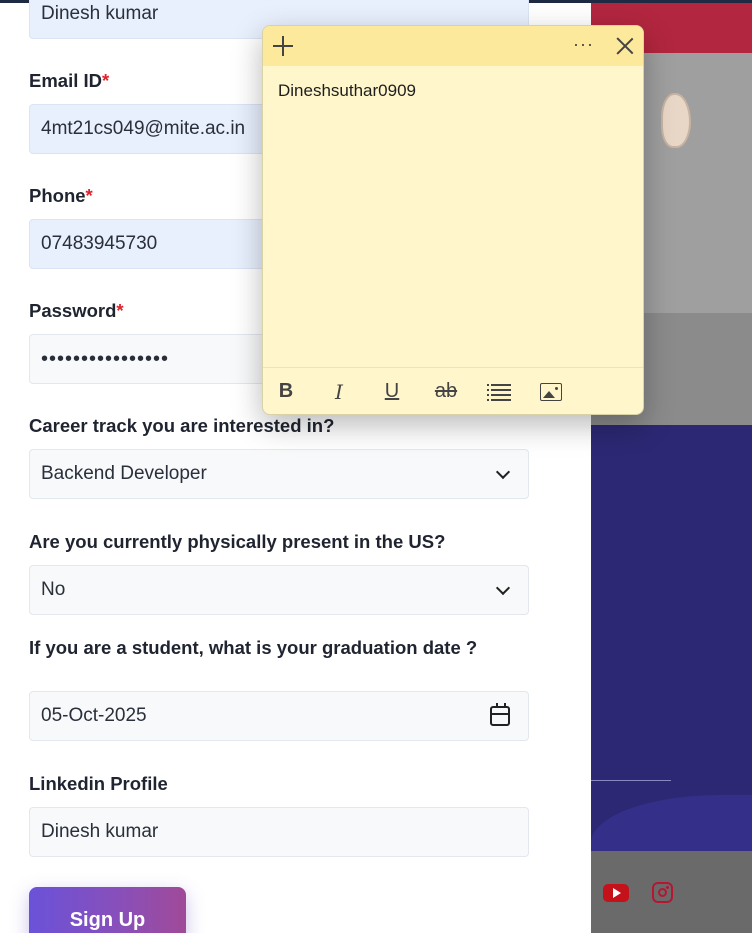 The image size is (752, 933). I want to click on phone-label: Phone*, so click(61, 195).